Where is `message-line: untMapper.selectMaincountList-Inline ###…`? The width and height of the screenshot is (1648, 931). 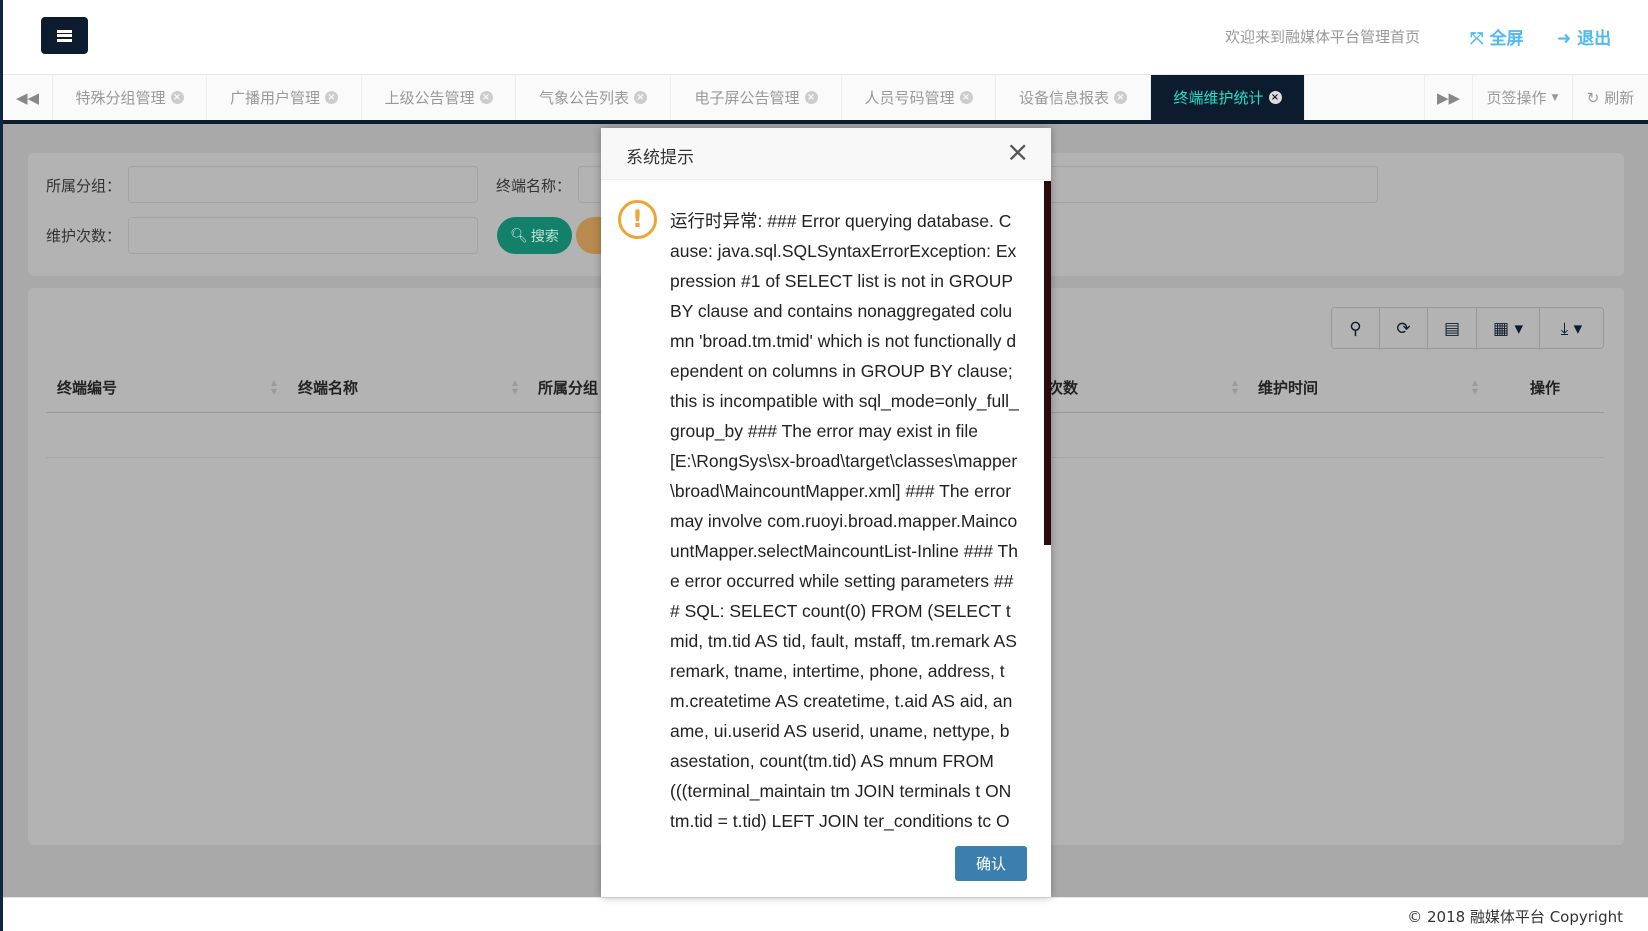 message-line: untMapper.selectMaincountList-Inline ###… is located at coordinates (844, 551).